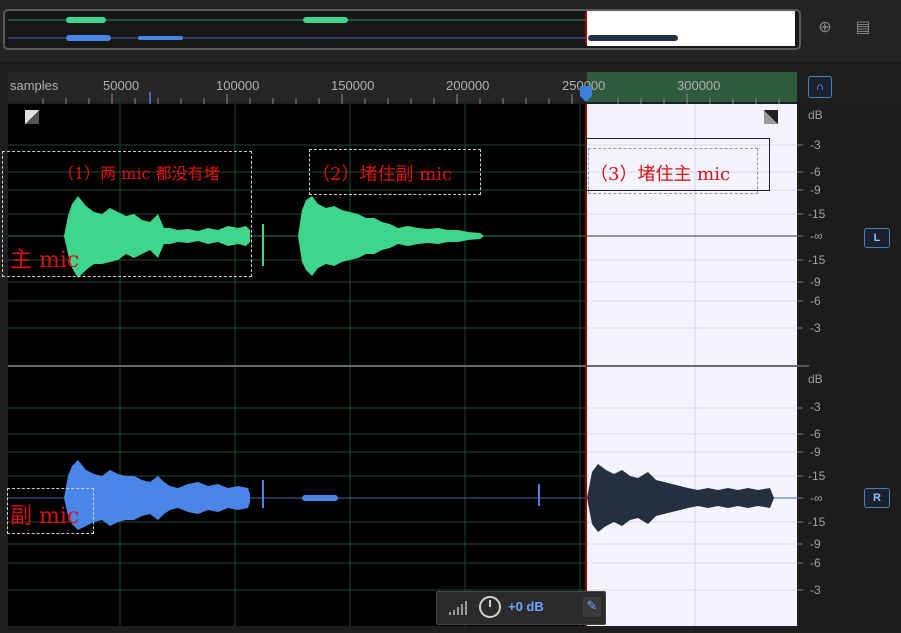 This screenshot has width=901, height=633. I want to click on annotation-2: （2）堵住副 mic, so click(382, 174).